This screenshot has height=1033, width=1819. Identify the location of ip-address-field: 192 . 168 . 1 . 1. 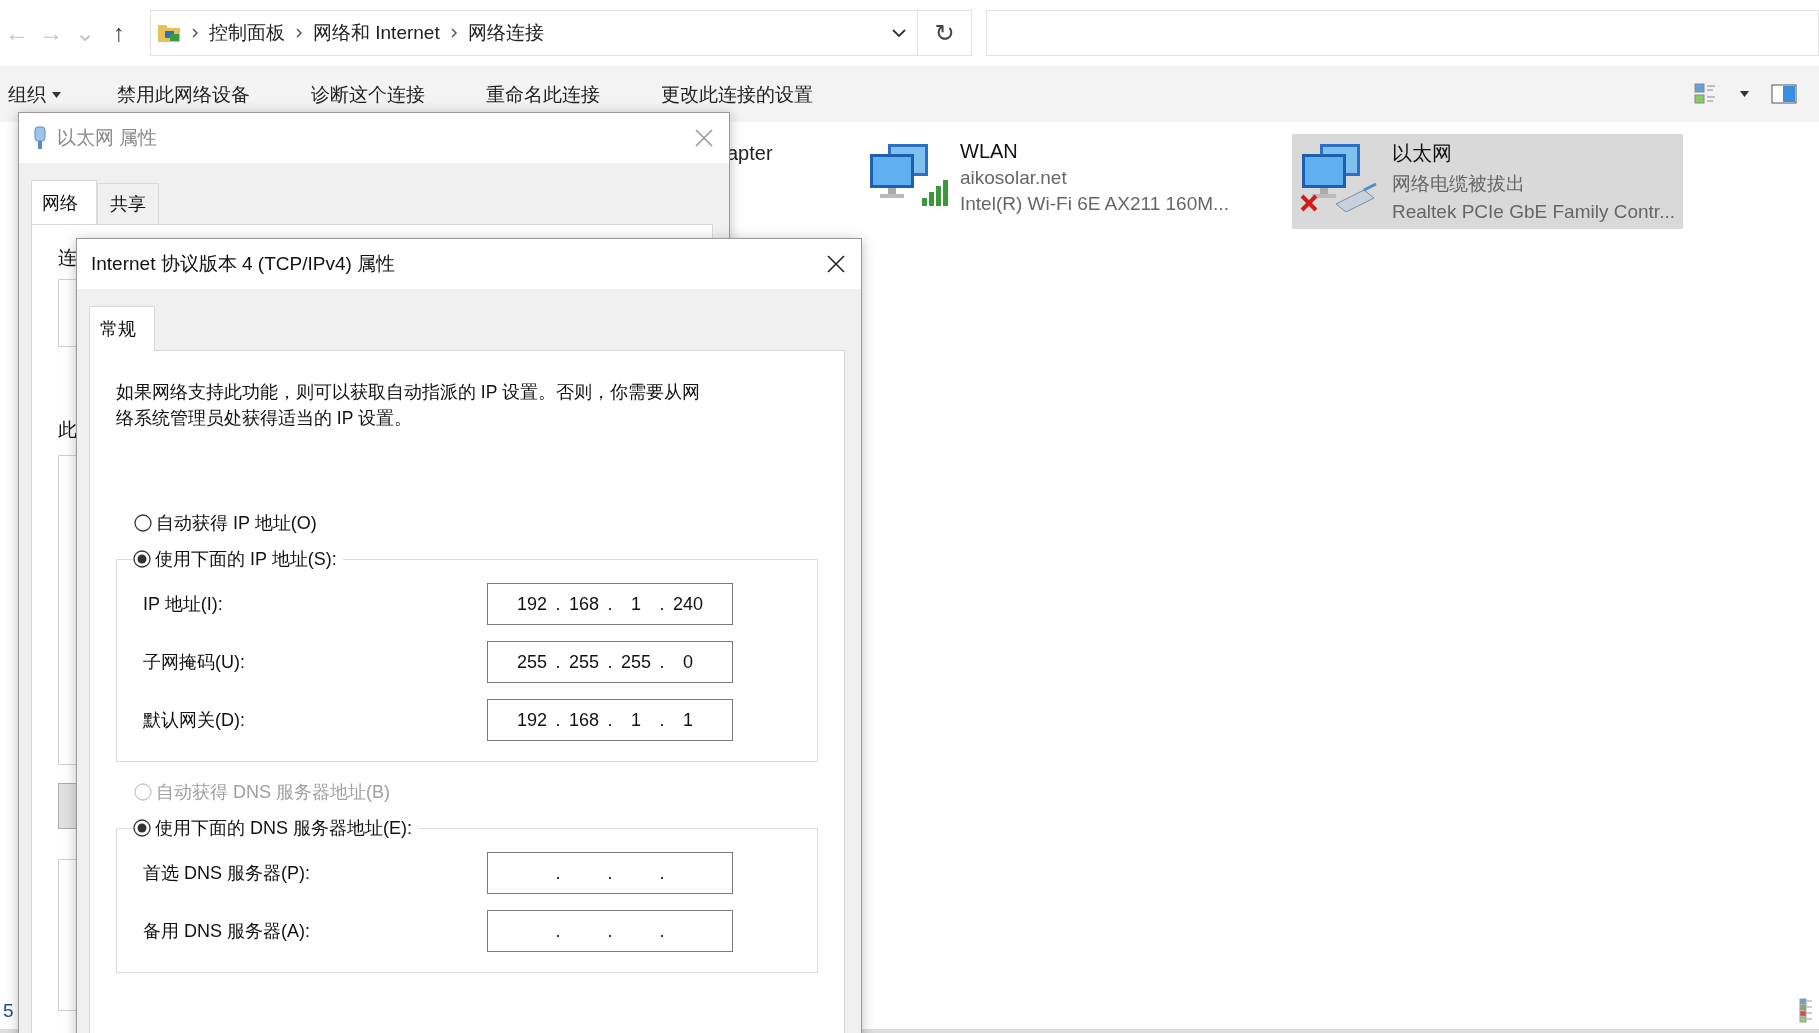
(610, 720).